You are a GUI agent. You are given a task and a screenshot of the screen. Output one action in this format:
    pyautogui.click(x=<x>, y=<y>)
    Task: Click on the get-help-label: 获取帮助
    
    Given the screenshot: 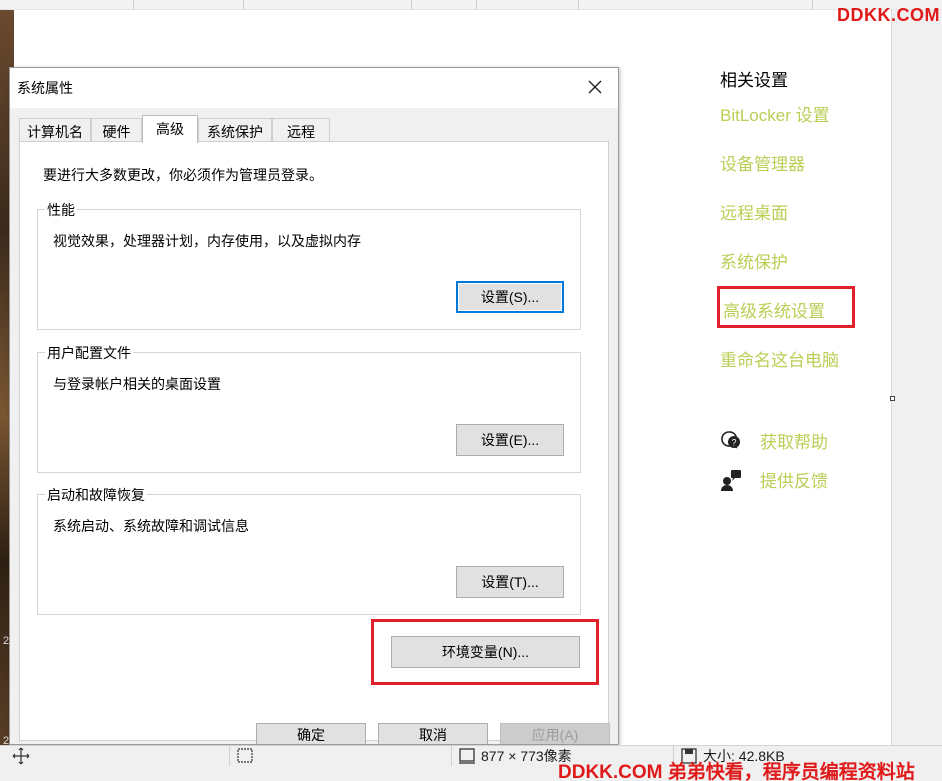 What is the action you would take?
    pyautogui.click(x=794, y=442)
    